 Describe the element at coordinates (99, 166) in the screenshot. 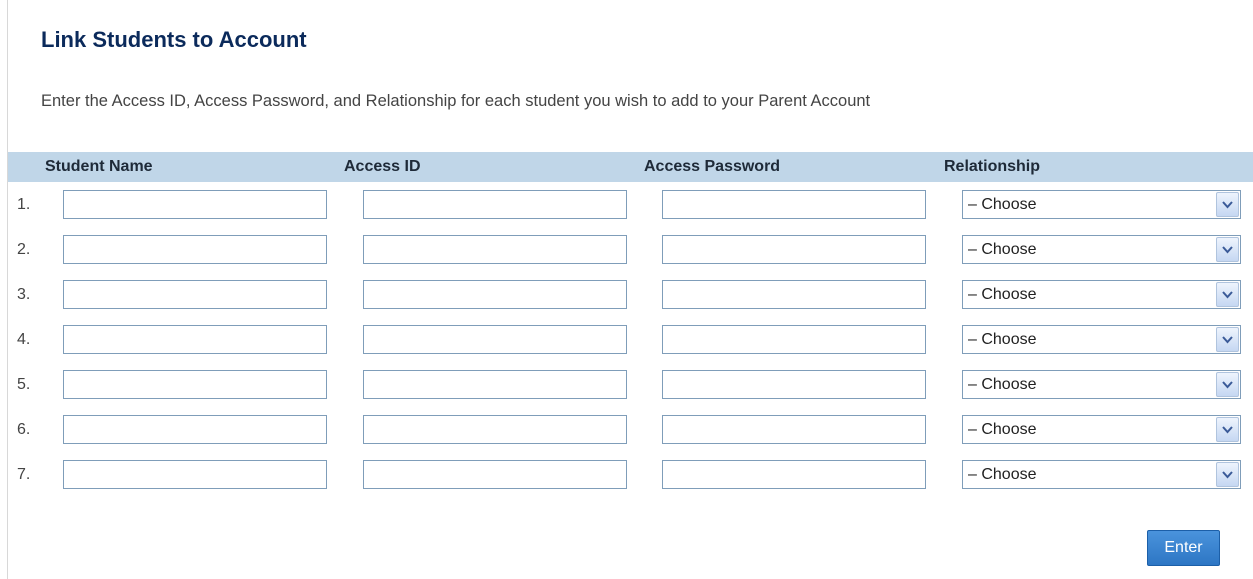

I see `column-header-student-name: Student Name` at that location.